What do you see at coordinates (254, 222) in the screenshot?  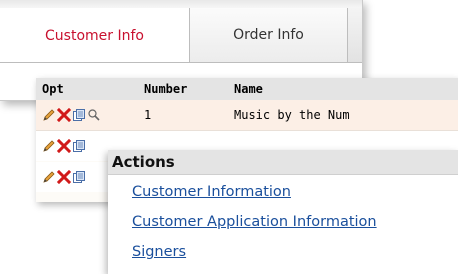 I see `action-customer-application-information-link: Customer Application Information` at bounding box center [254, 222].